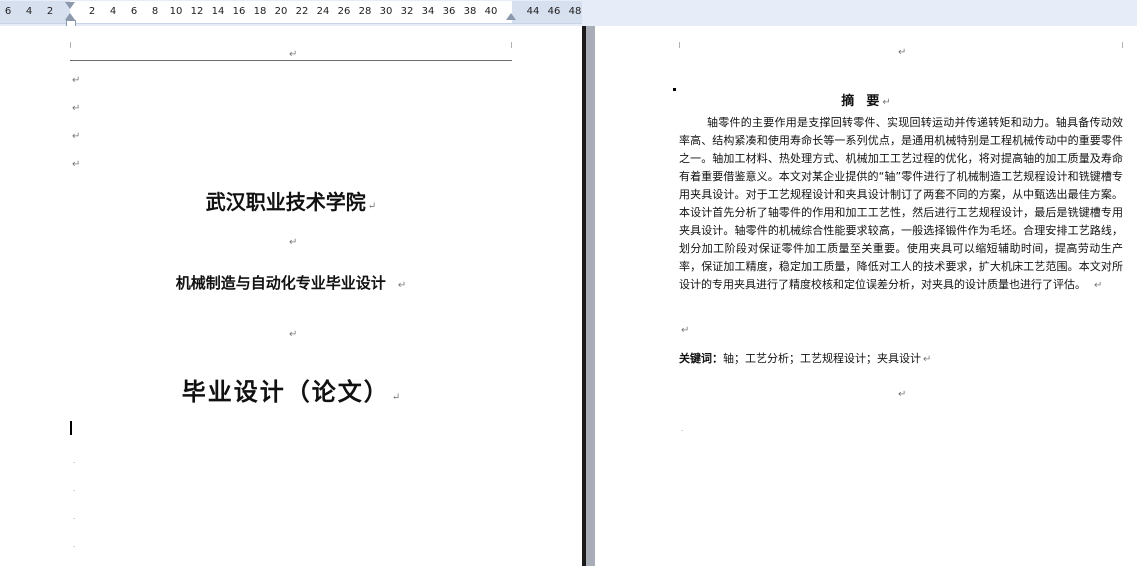  Describe the element at coordinates (176, 11) in the screenshot. I see `ruler-tick-label: 10` at that location.